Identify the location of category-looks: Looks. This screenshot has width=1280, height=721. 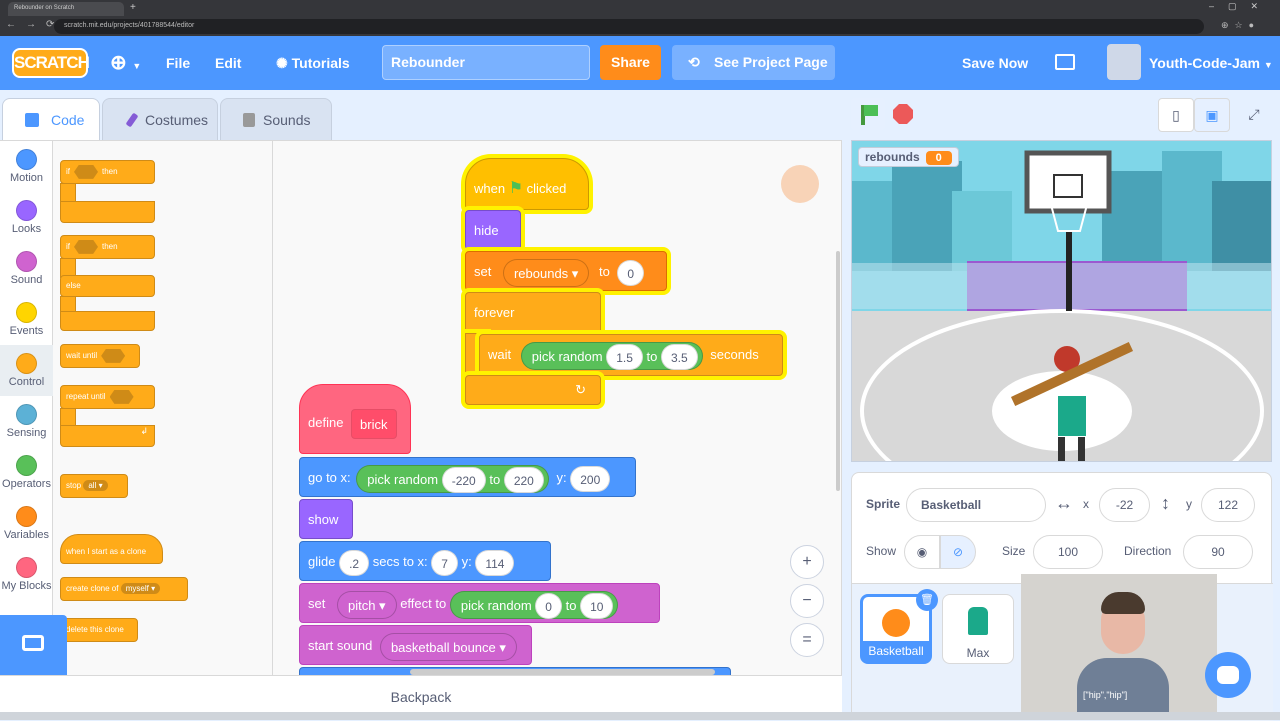
(26, 217).